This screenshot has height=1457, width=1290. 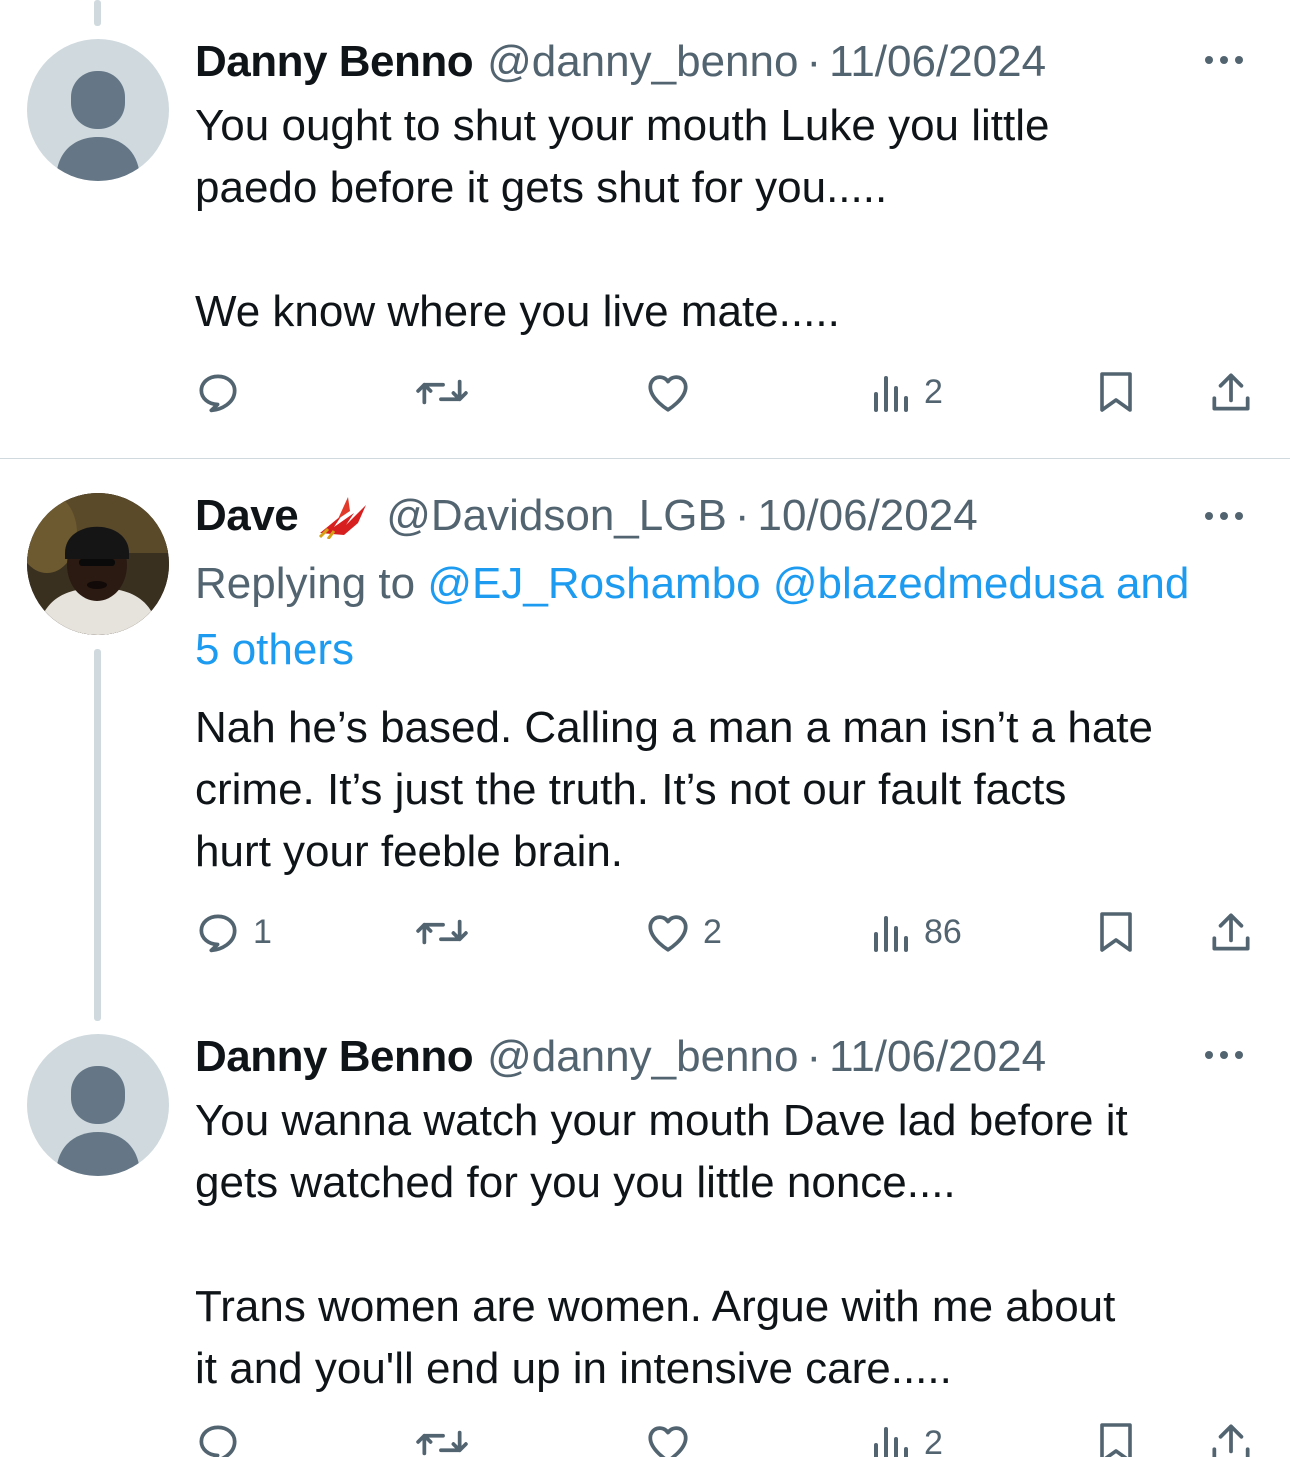 I want to click on reply-button: 1, so click(x=232, y=932).